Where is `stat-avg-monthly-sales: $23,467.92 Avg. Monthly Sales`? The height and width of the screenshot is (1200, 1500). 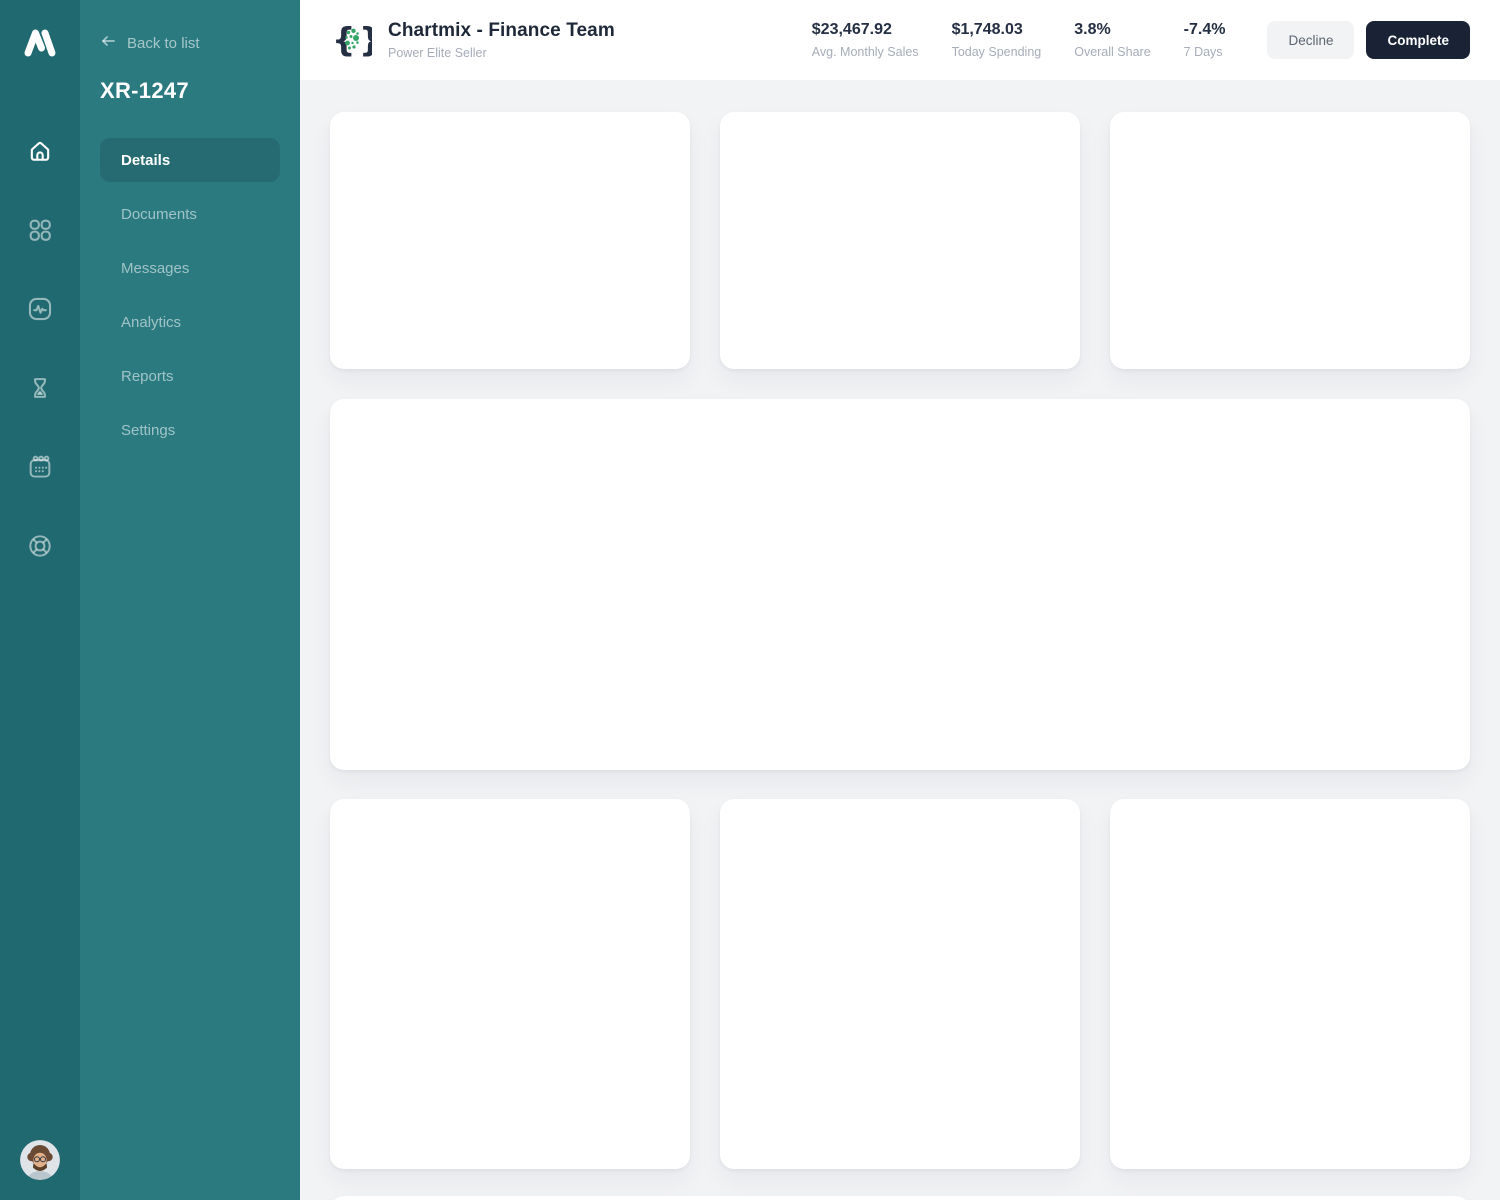 stat-avg-monthly-sales: $23,467.92 Avg. Monthly Sales is located at coordinates (865, 40).